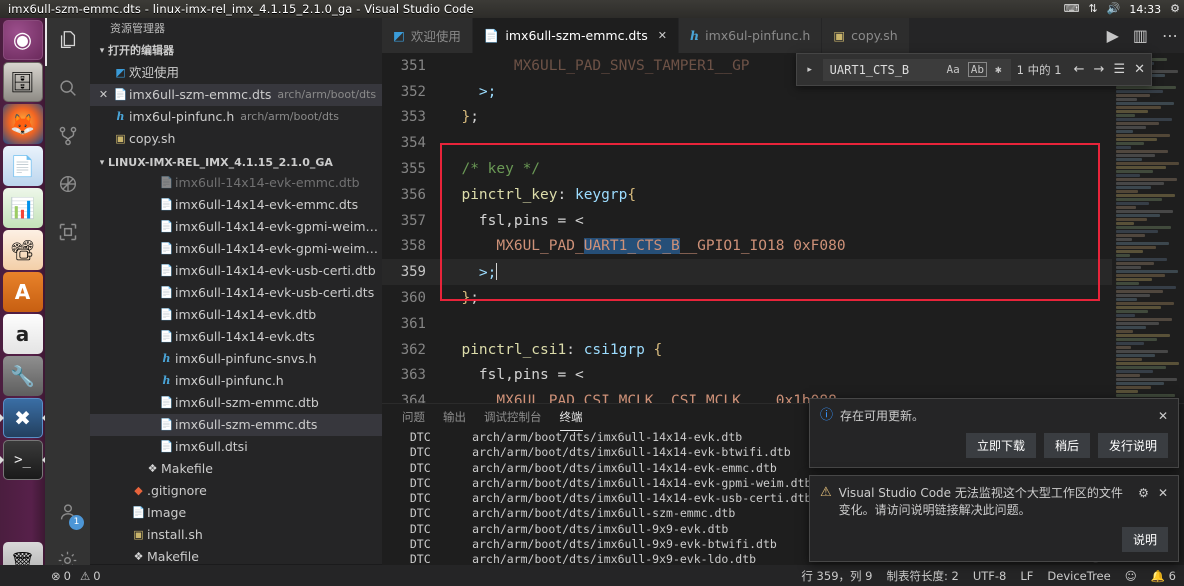 This screenshot has width=1184, height=586. What do you see at coordinates (23, 460) in the screenshot?
I see `launcher-item-terminal: >_` at bounding box center [23, 460].